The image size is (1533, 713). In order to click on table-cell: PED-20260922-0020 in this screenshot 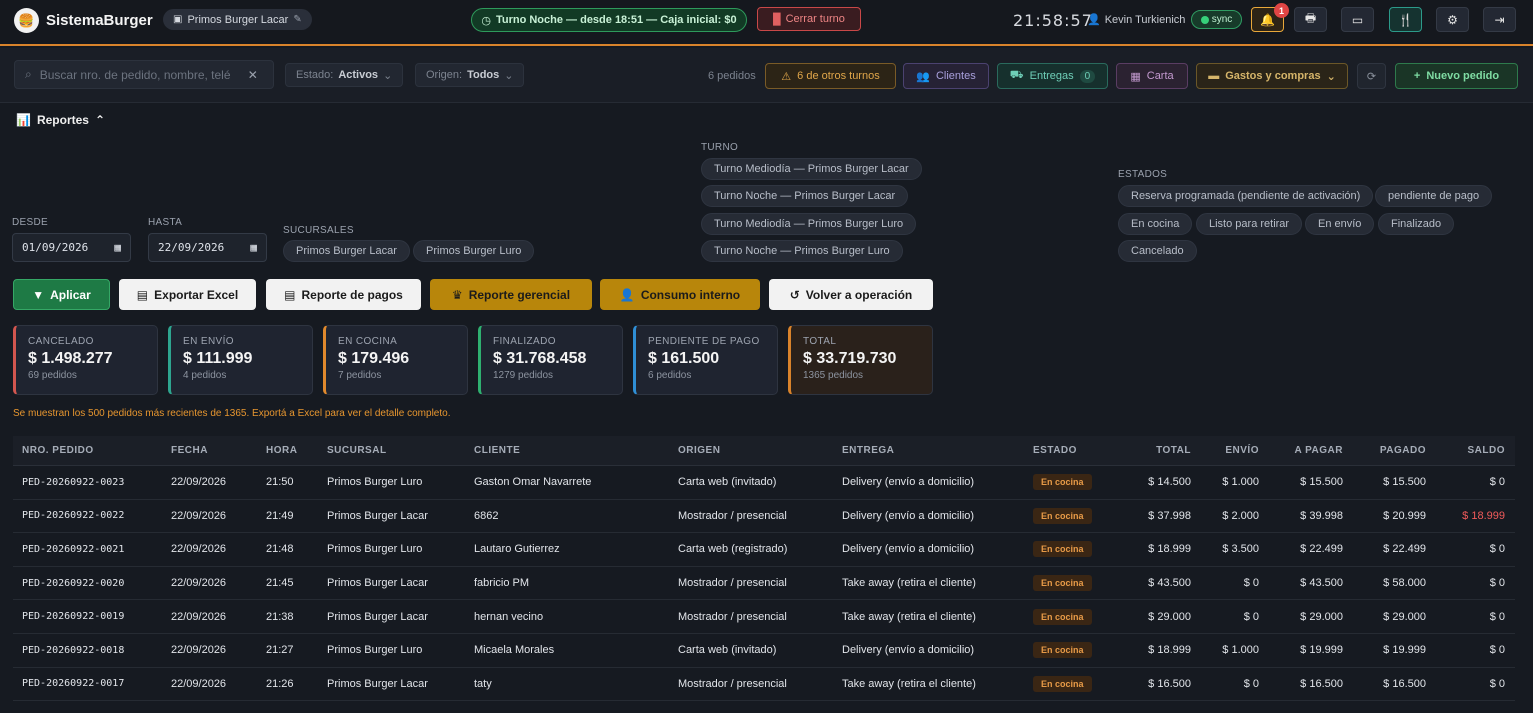, I will do `click(73, 583)`.